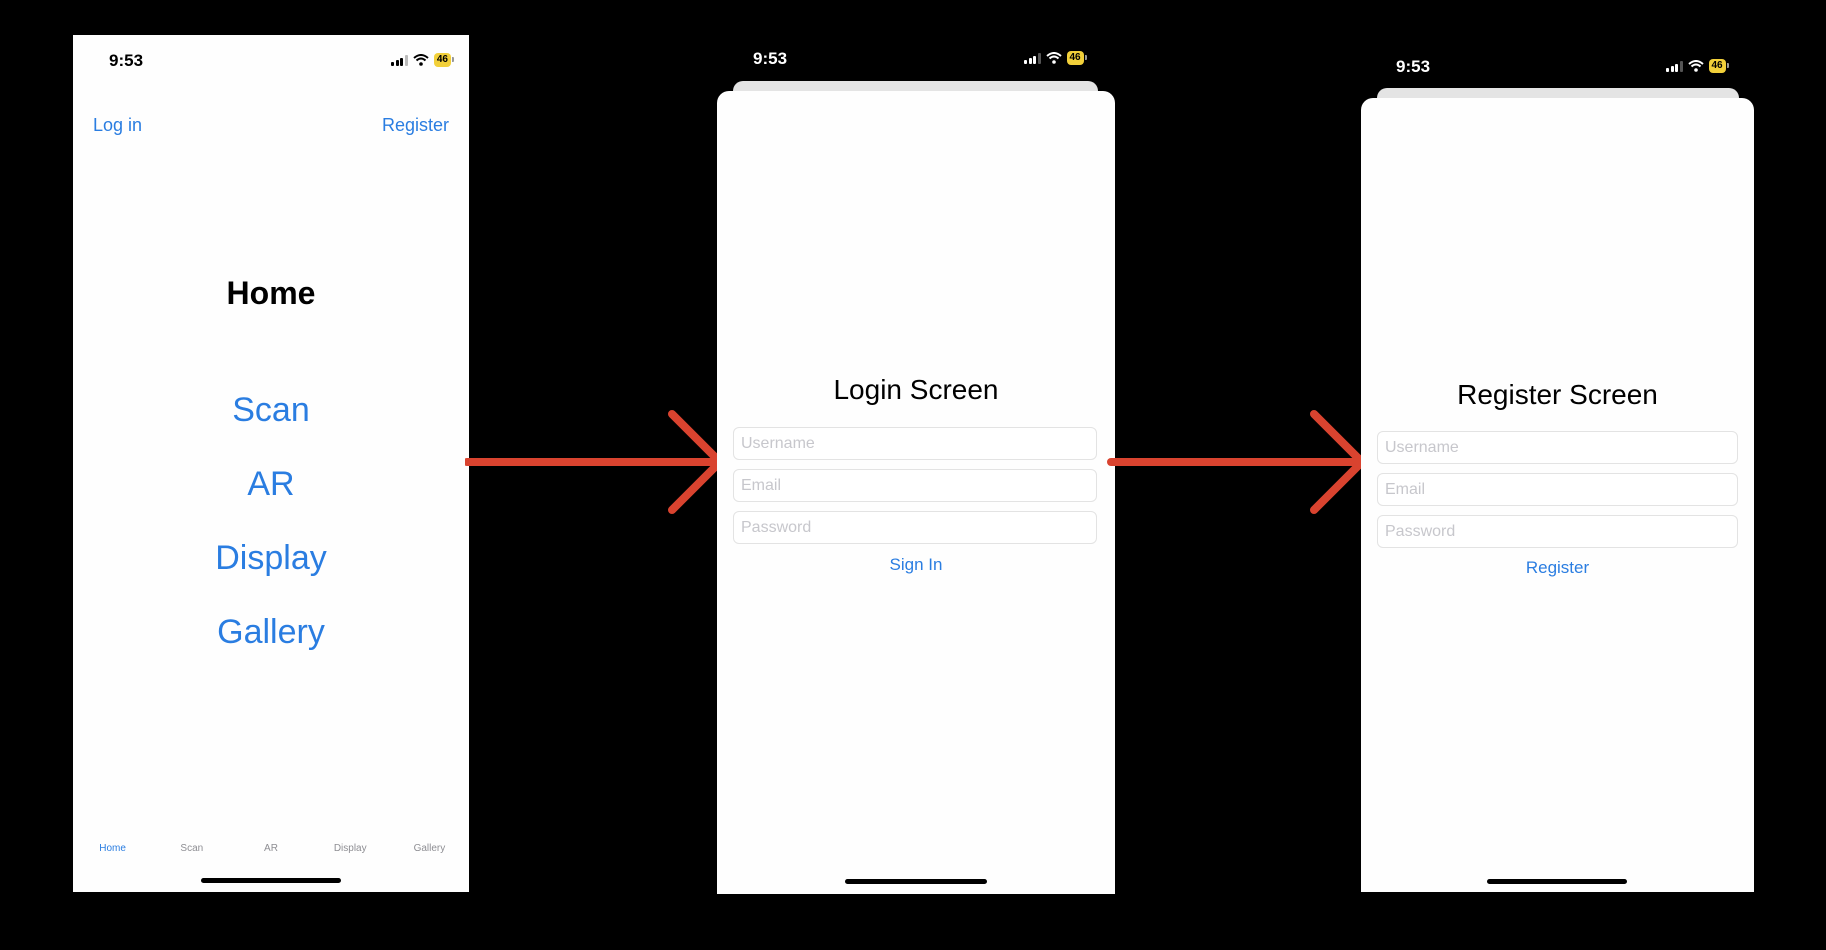 The width and height of the screenshot is (1826, 950). I want to click on page-title: Home, so click(271, 293).